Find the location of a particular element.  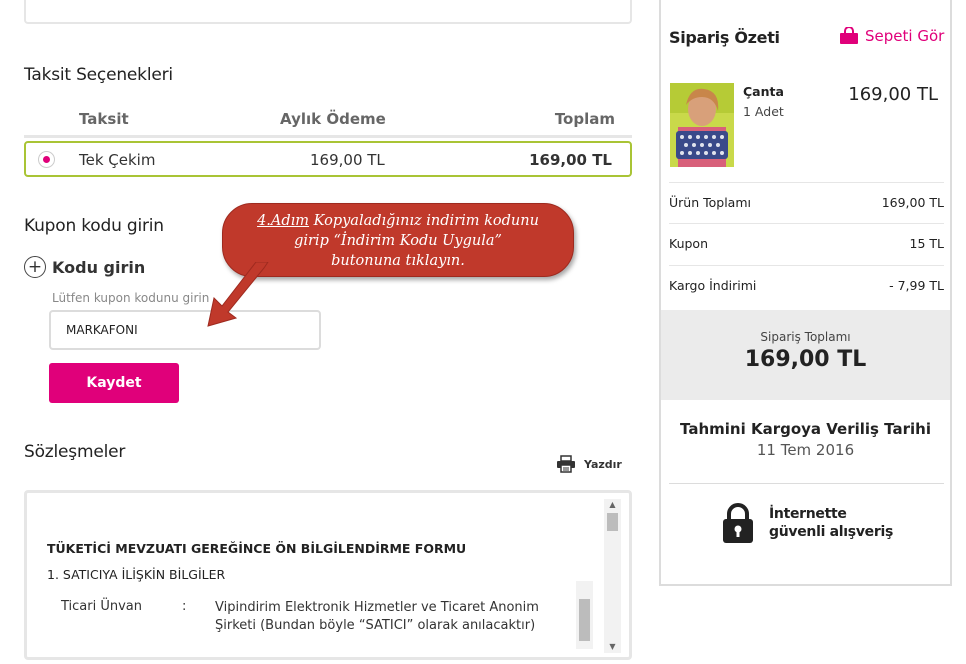

shopping-bag-icon is located at coordinates (849, 35).